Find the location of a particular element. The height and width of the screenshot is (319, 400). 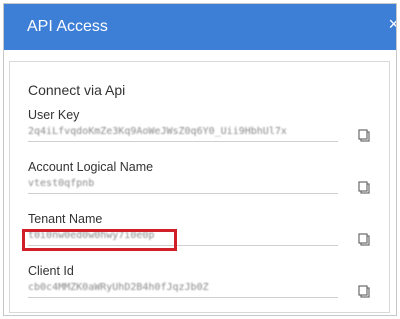

field-account-logical-name: Account Logical Name vtest0qfpnb is located at coordinates (200, 184).